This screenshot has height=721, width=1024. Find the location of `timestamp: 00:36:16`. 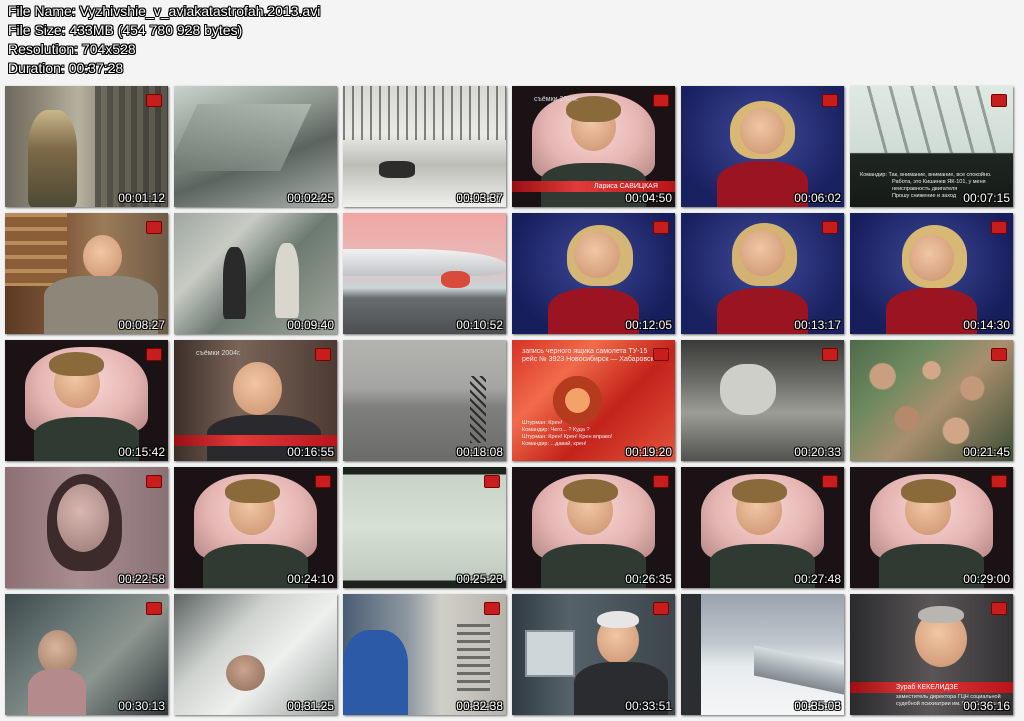

timestamp: 00:36:16 is located at coordinates (986, 706).